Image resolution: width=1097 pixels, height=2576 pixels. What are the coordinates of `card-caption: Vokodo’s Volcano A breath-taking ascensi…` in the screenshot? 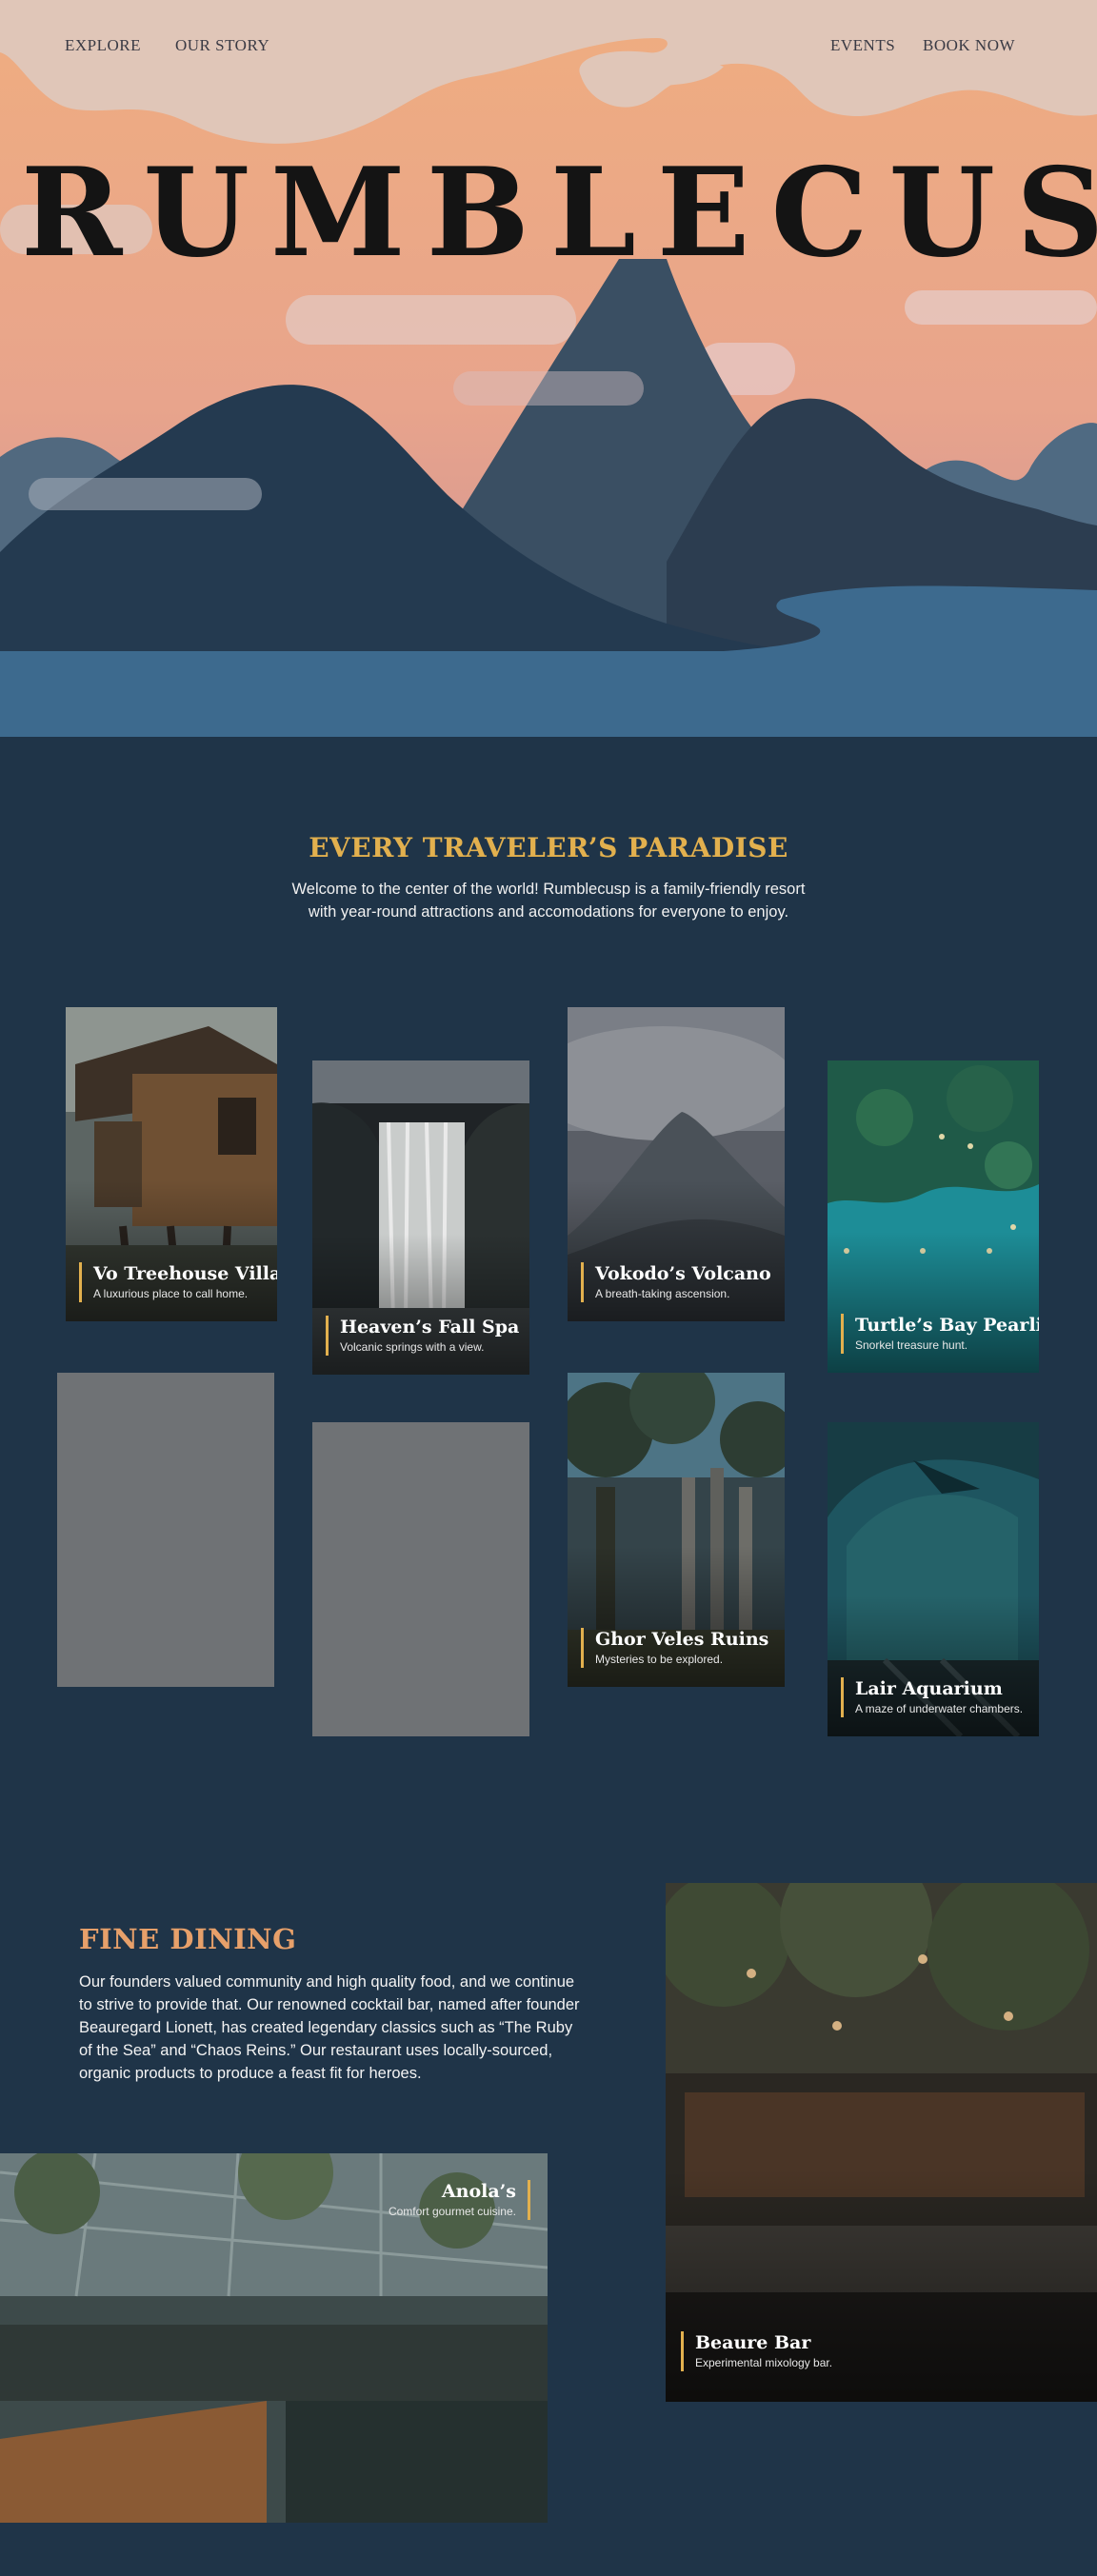 It's located at (676, 1282).